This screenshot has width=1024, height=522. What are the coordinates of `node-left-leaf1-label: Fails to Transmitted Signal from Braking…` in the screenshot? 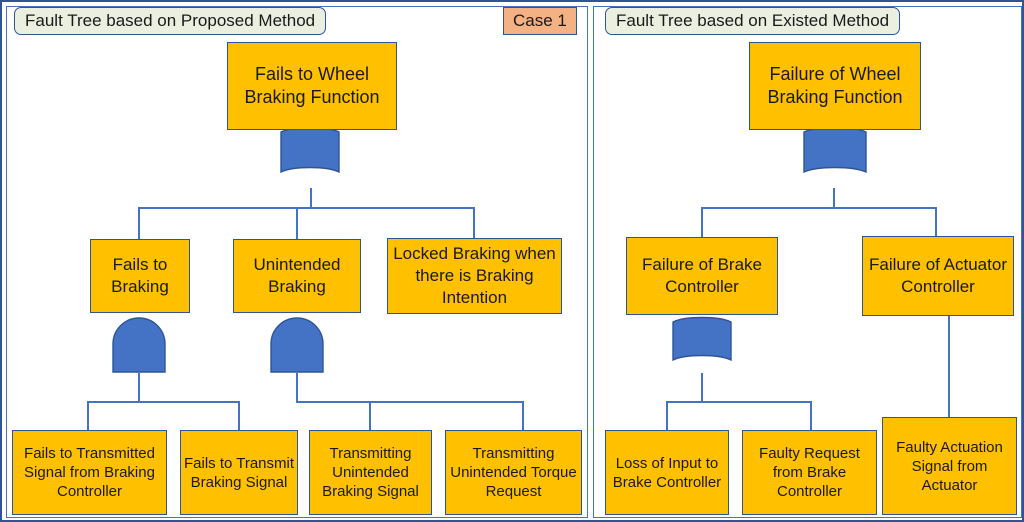 It's located at (89, 472).